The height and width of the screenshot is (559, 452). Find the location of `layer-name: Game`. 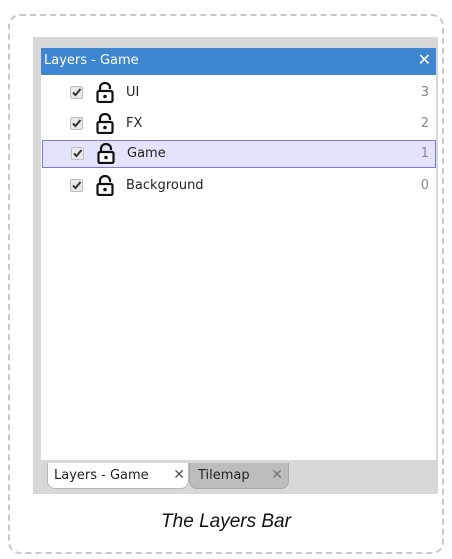

layer-name: Game is located at coordinates (146, 153).